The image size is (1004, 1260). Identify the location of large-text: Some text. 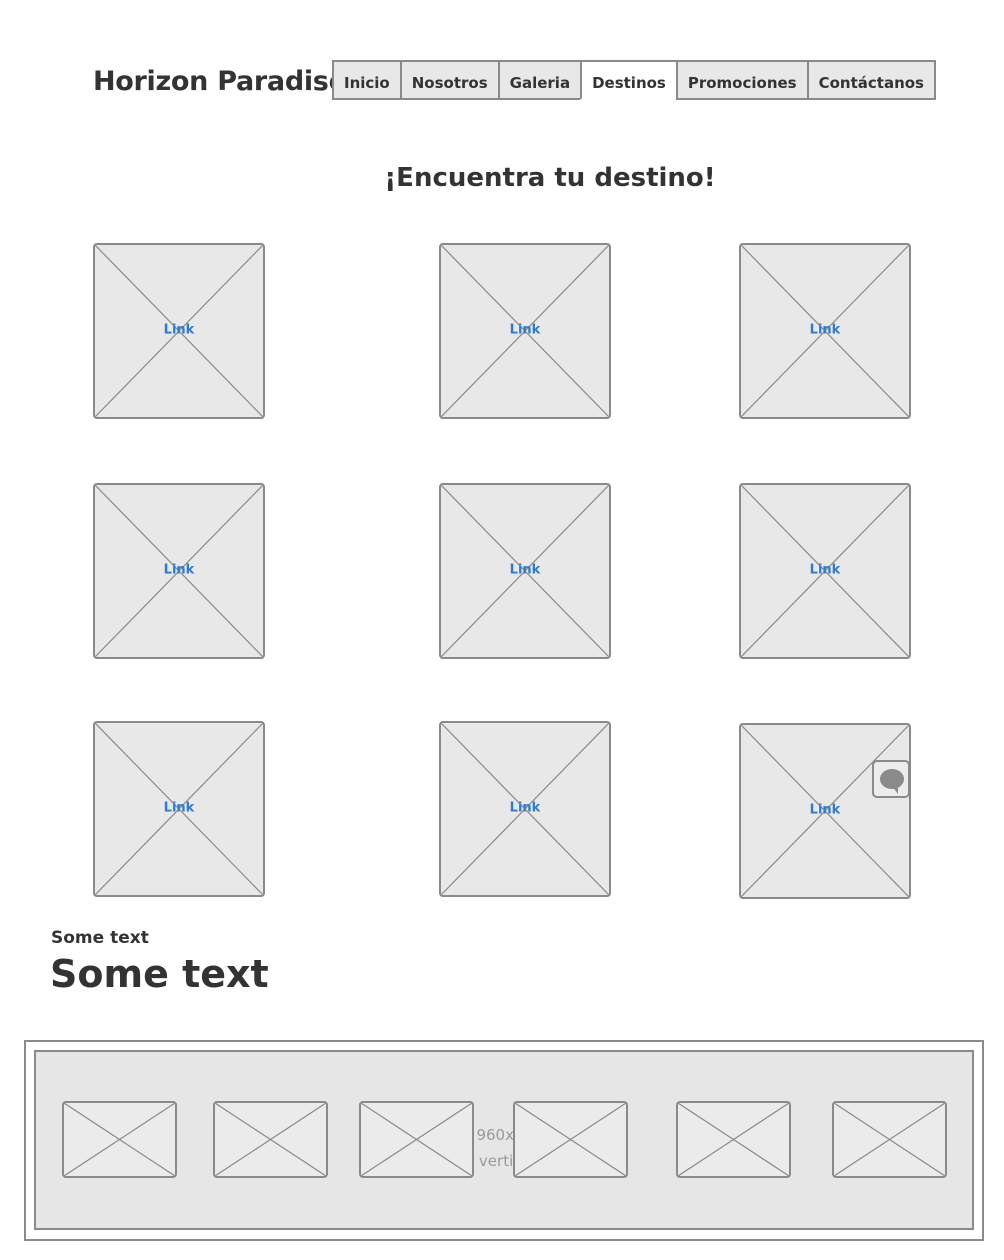
(159, 974).